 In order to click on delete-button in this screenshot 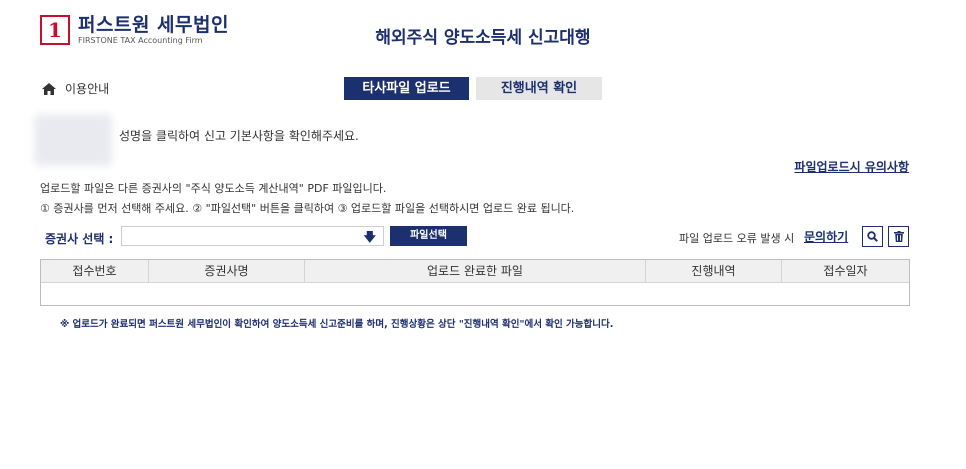, I will do `click(898, 236)`.